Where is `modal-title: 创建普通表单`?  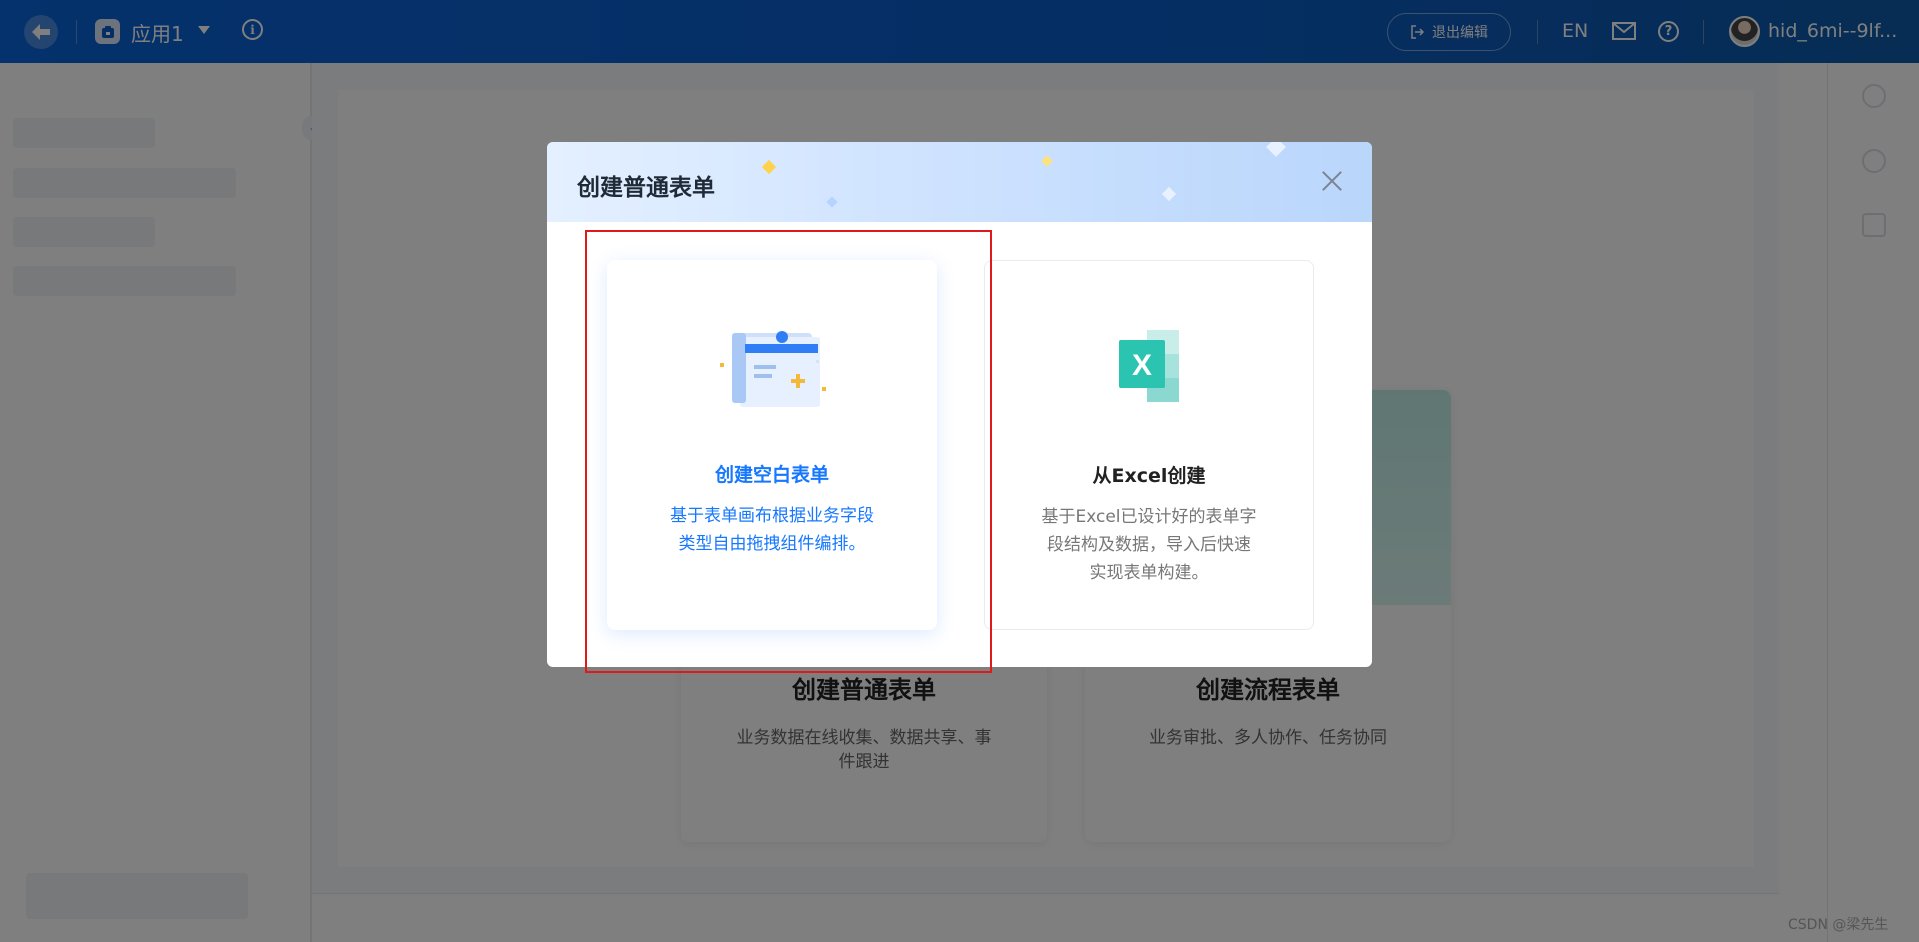 modal-title: 创建普通表单 is located at coordinates (646, 188).